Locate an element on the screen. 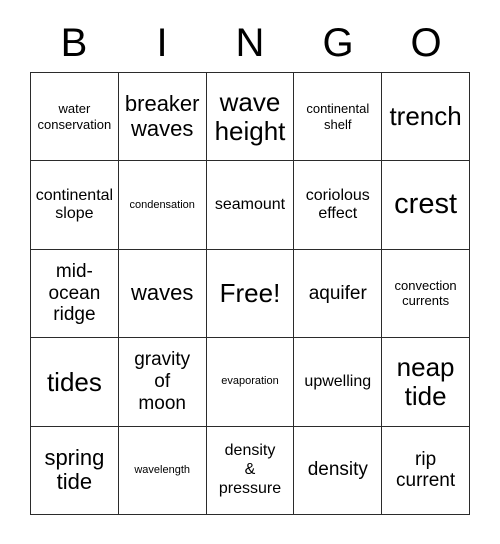  bingo-cell-text: wave height is located at coordinates (250, 116).